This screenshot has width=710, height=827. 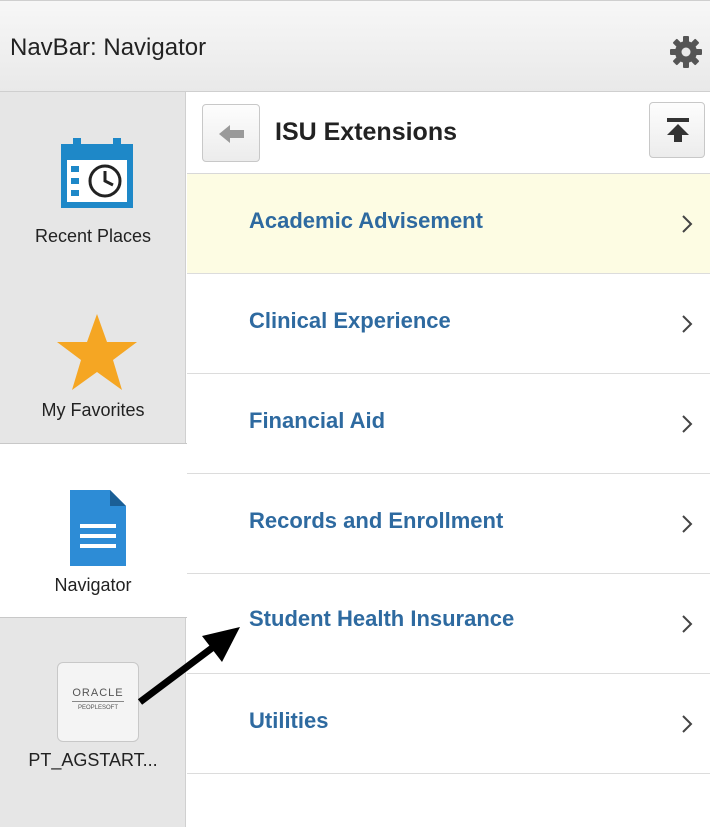 What do you see at coordinates (289, 720) in the screenshot?
I see `menu-item-label: Utilities` at bounding box center [289, 720].